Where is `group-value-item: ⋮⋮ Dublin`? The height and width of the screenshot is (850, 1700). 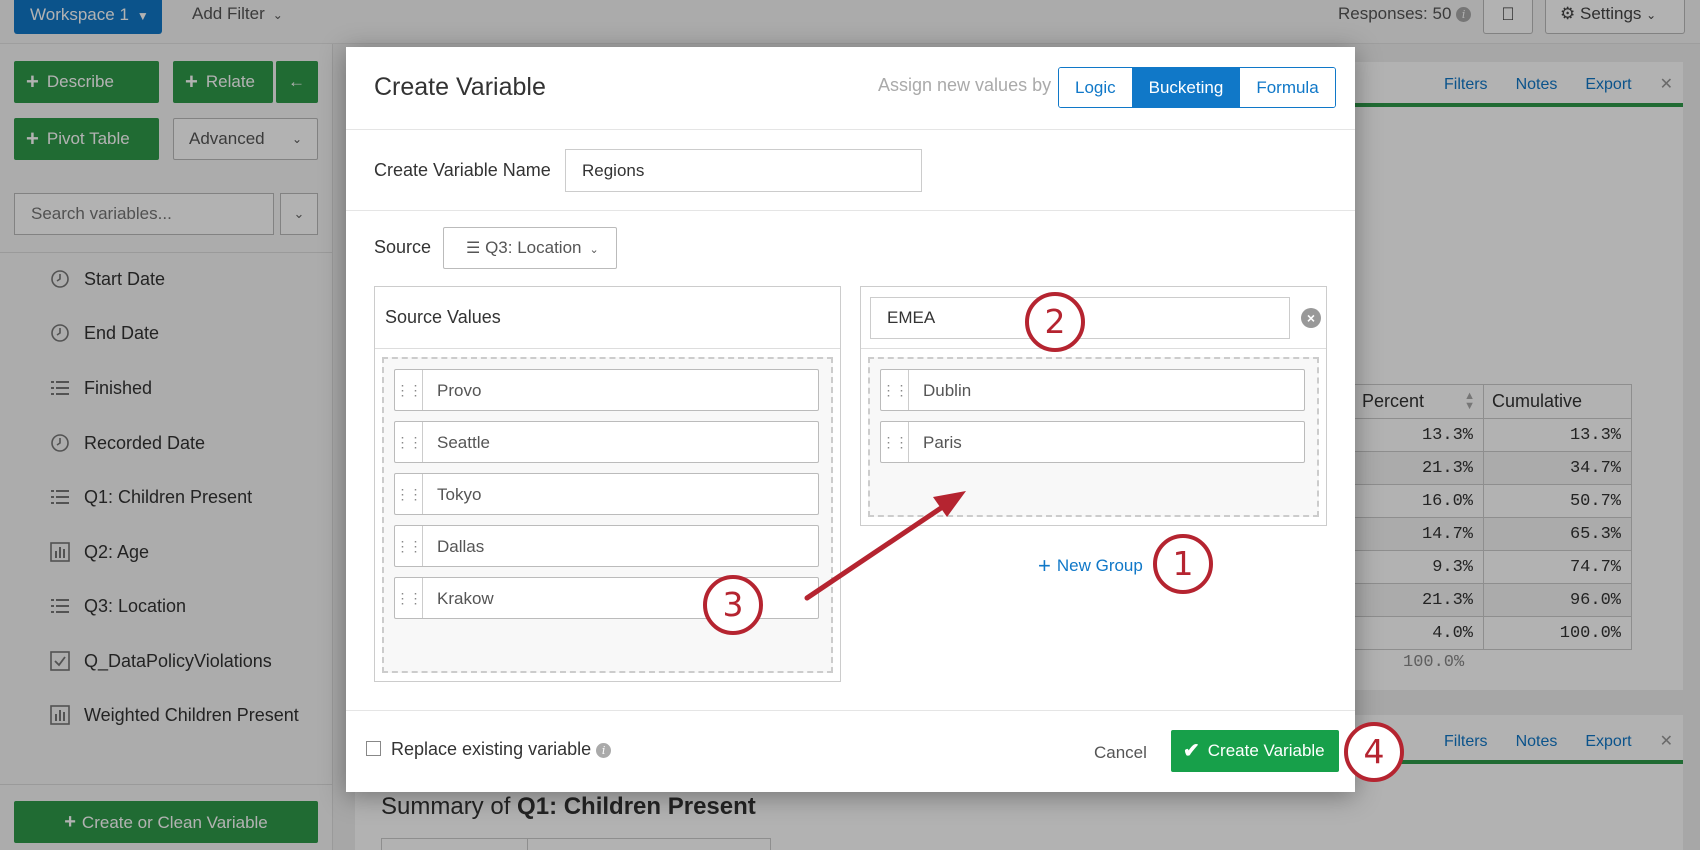 group-value-item: ⋮⋮ Dublin is located at coordinates (1092, 390).